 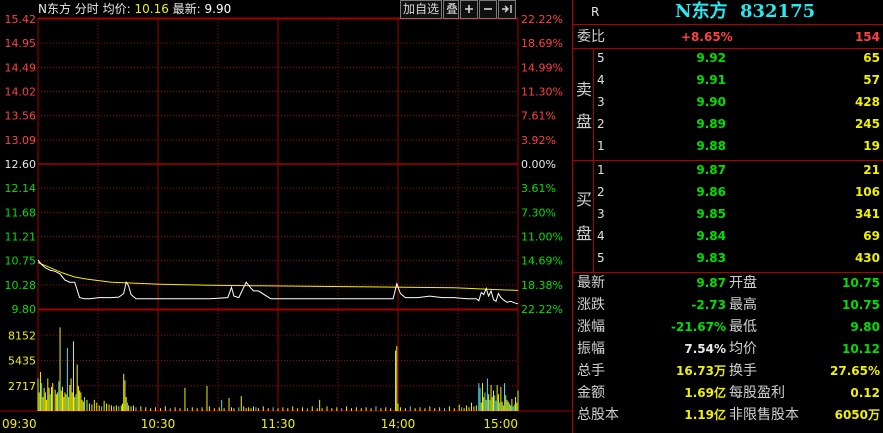 I want to click on buy-level-row: 4 9.84 69, so click(x=728, y=236).